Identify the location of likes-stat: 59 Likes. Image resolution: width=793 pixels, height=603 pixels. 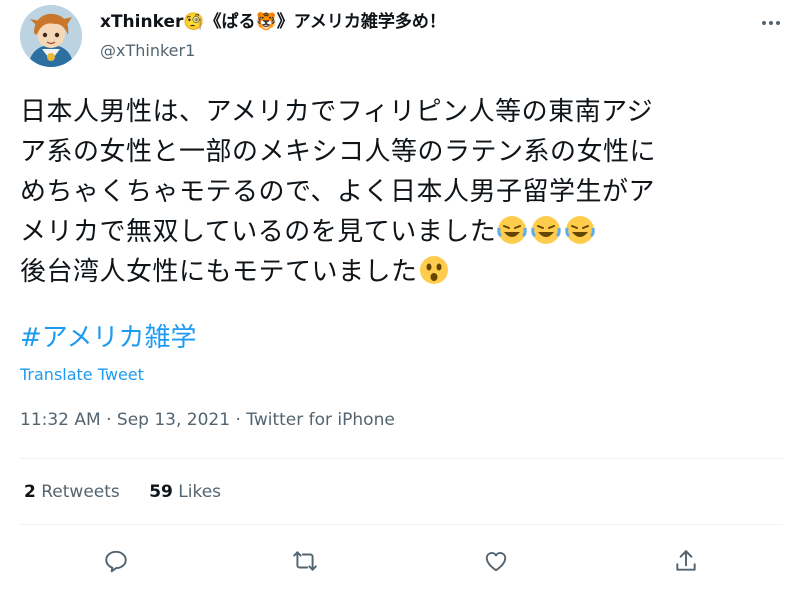
(185, 492).